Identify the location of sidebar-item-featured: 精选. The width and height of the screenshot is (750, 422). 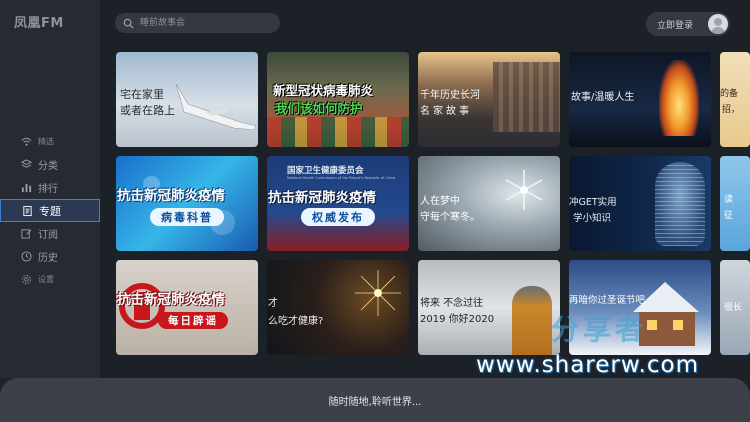
(50, 141).